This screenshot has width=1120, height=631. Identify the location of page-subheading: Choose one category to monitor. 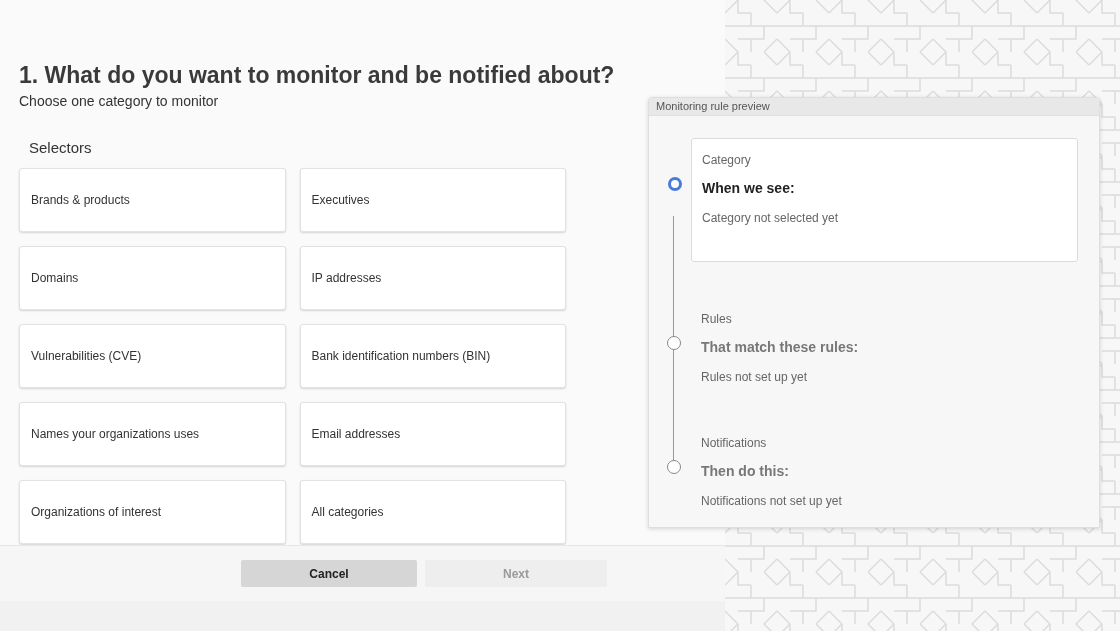
(119, 101).